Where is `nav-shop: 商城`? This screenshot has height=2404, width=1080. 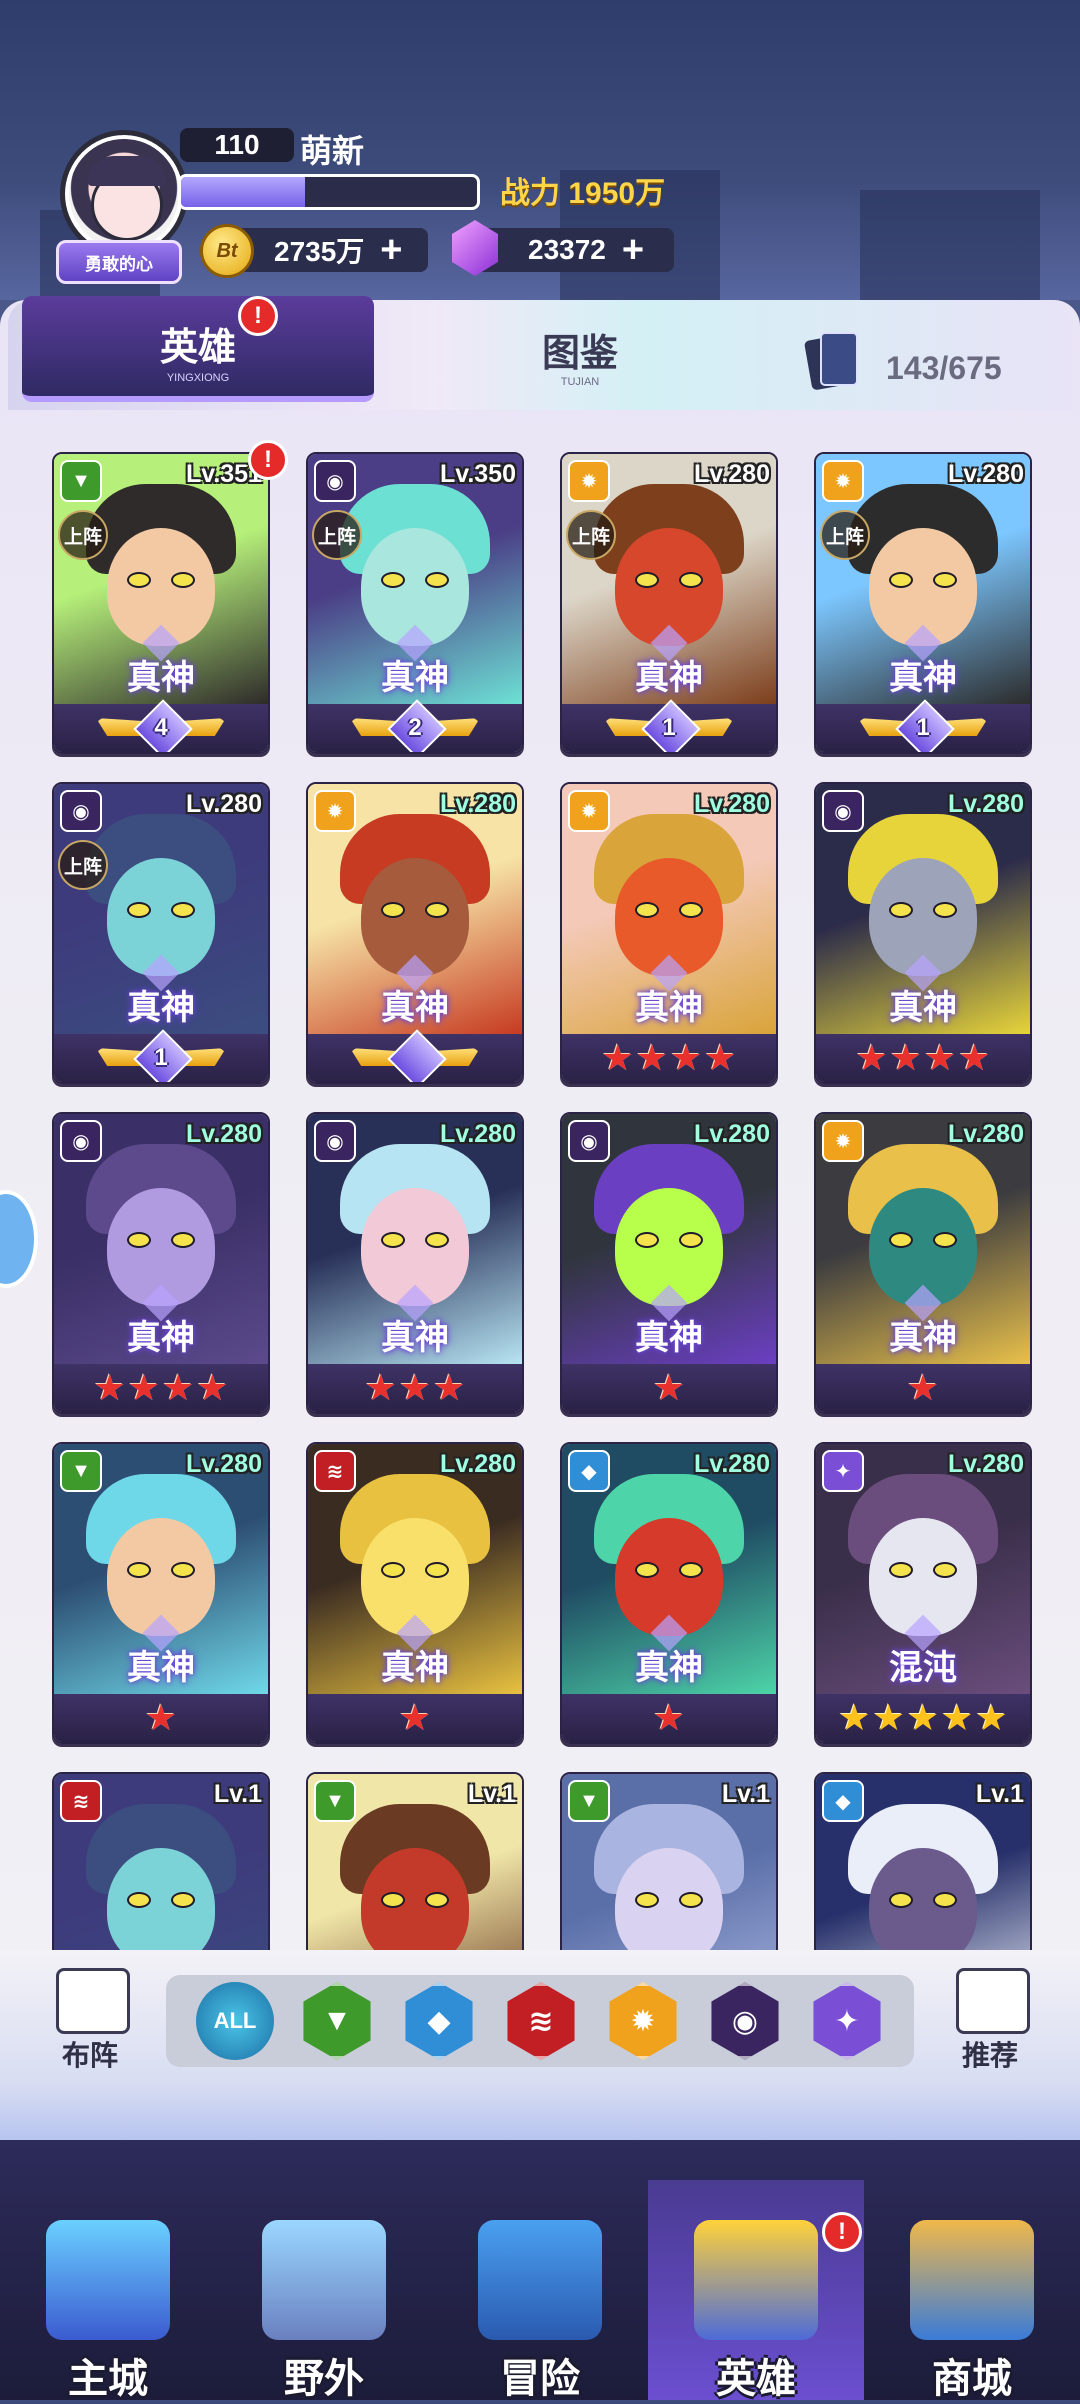
nav-shop: 商城 is located at coordinates (972, 2305).